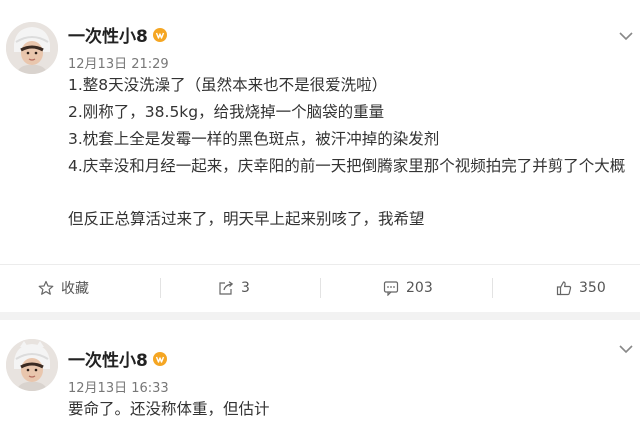  What do you see at coordinates (351, 409) in the screenshot?
I see `post-content: 要命了。还没称体重，但估计` at bounding box center [351, 409].